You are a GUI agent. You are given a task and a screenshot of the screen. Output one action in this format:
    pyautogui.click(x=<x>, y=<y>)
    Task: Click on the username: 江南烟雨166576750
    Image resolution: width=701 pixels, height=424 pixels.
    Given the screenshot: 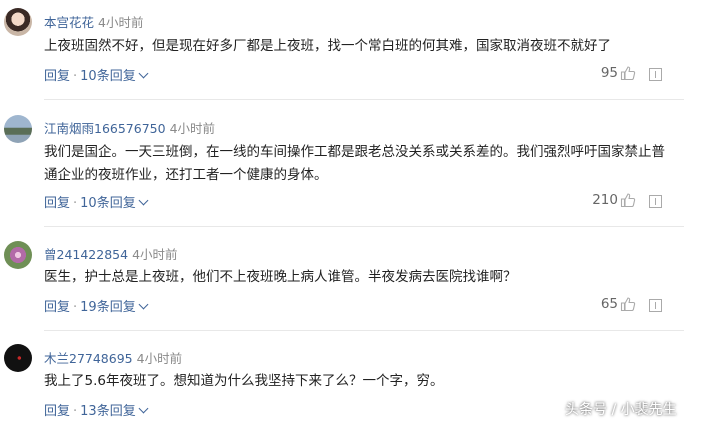 What is the action you would take?
    pyautogui.click(x=105, y=128)
    